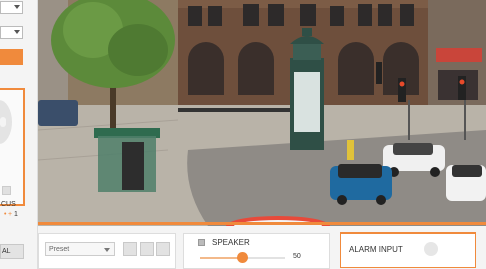 The height and width of the screenshot is (269, 486). I want to click on dropdown-top, so click(11, 7).